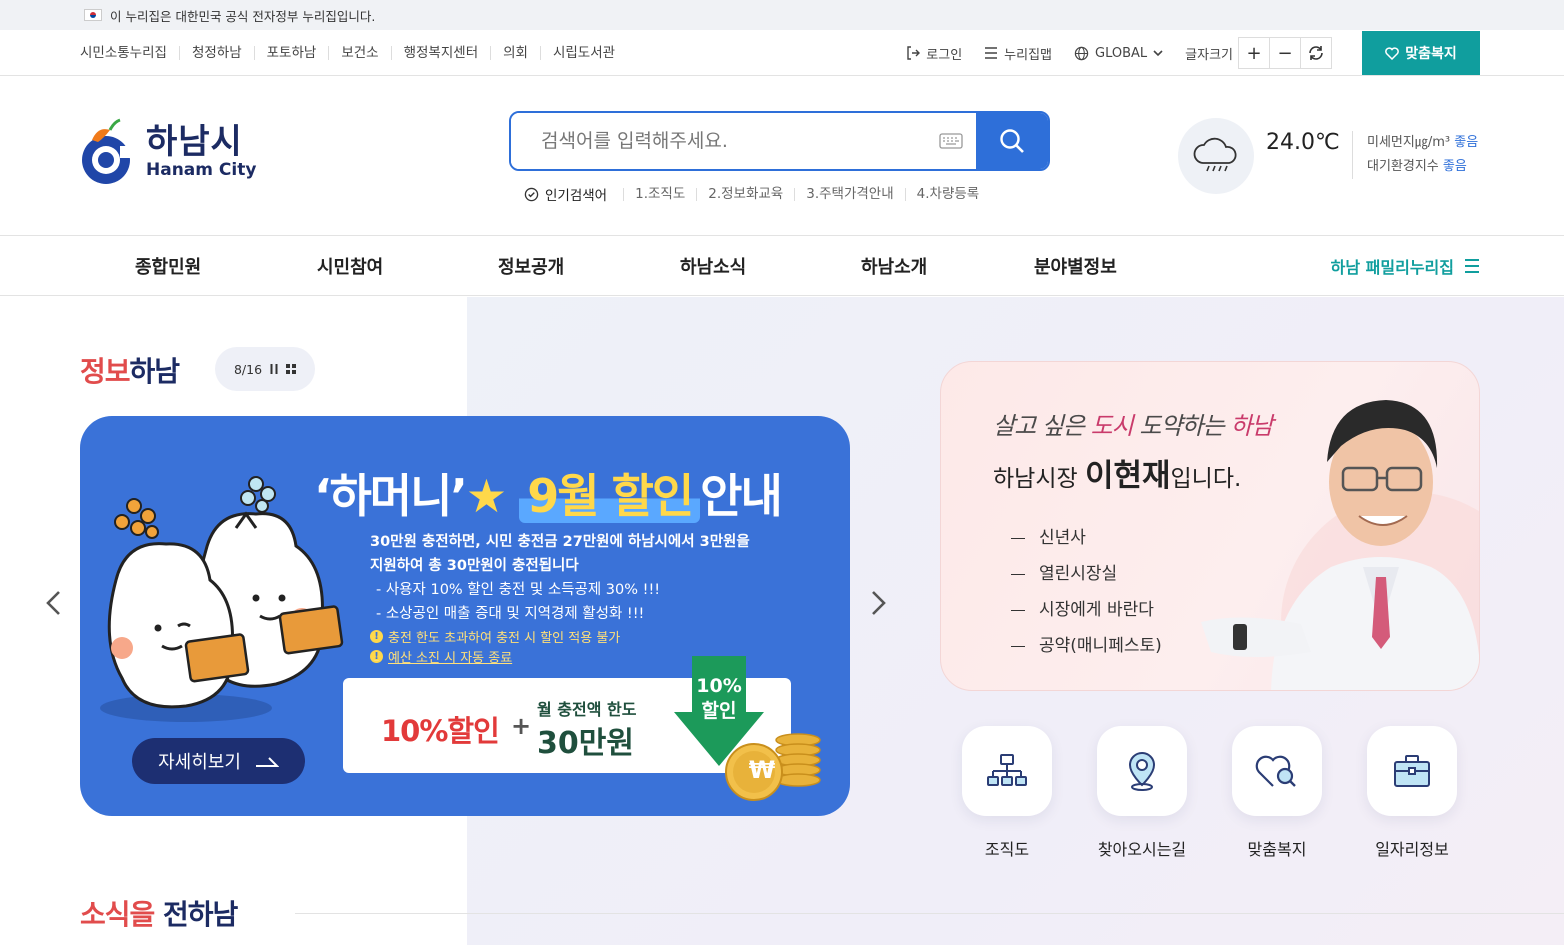  What do you see at coordinates (248, 369) in the screenshot?
I see `pager-count: 8/16` at bounding box center [248, 369].